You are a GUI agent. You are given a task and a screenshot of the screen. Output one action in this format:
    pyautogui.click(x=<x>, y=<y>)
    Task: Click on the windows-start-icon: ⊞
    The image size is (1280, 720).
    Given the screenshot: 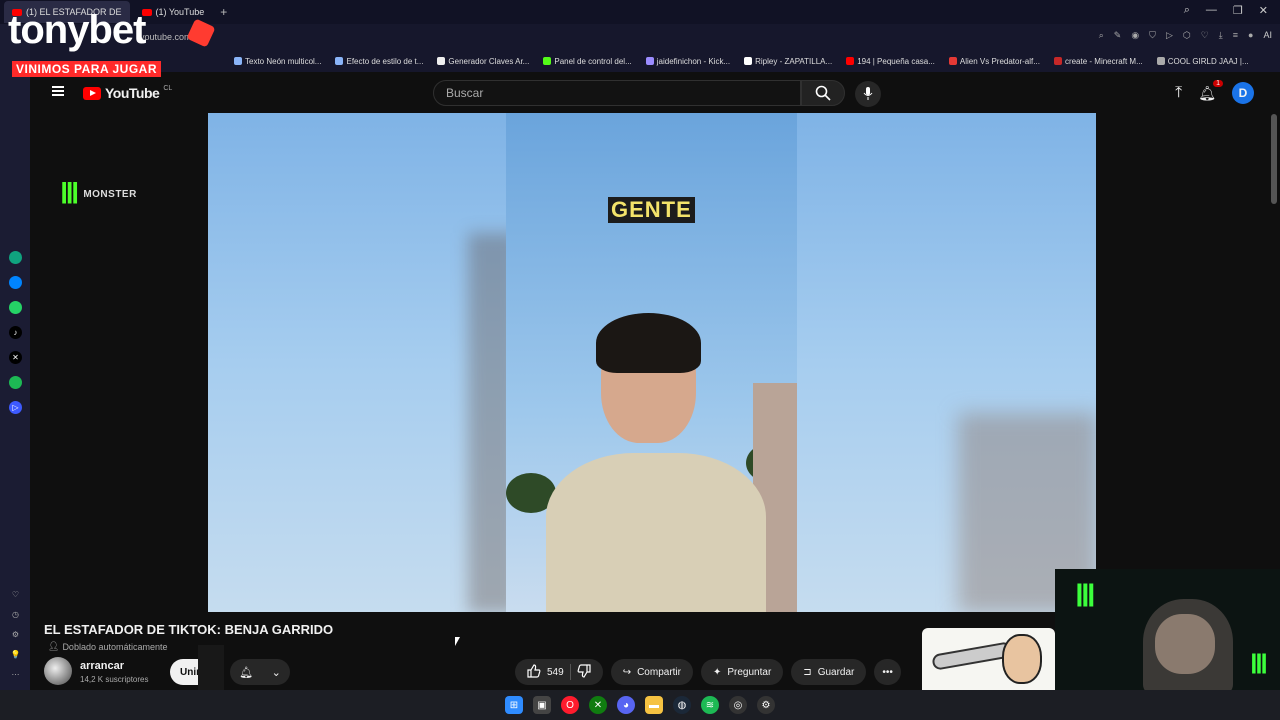 What is the action you would take?
    pyautogui.click(x=514, y=705)
    